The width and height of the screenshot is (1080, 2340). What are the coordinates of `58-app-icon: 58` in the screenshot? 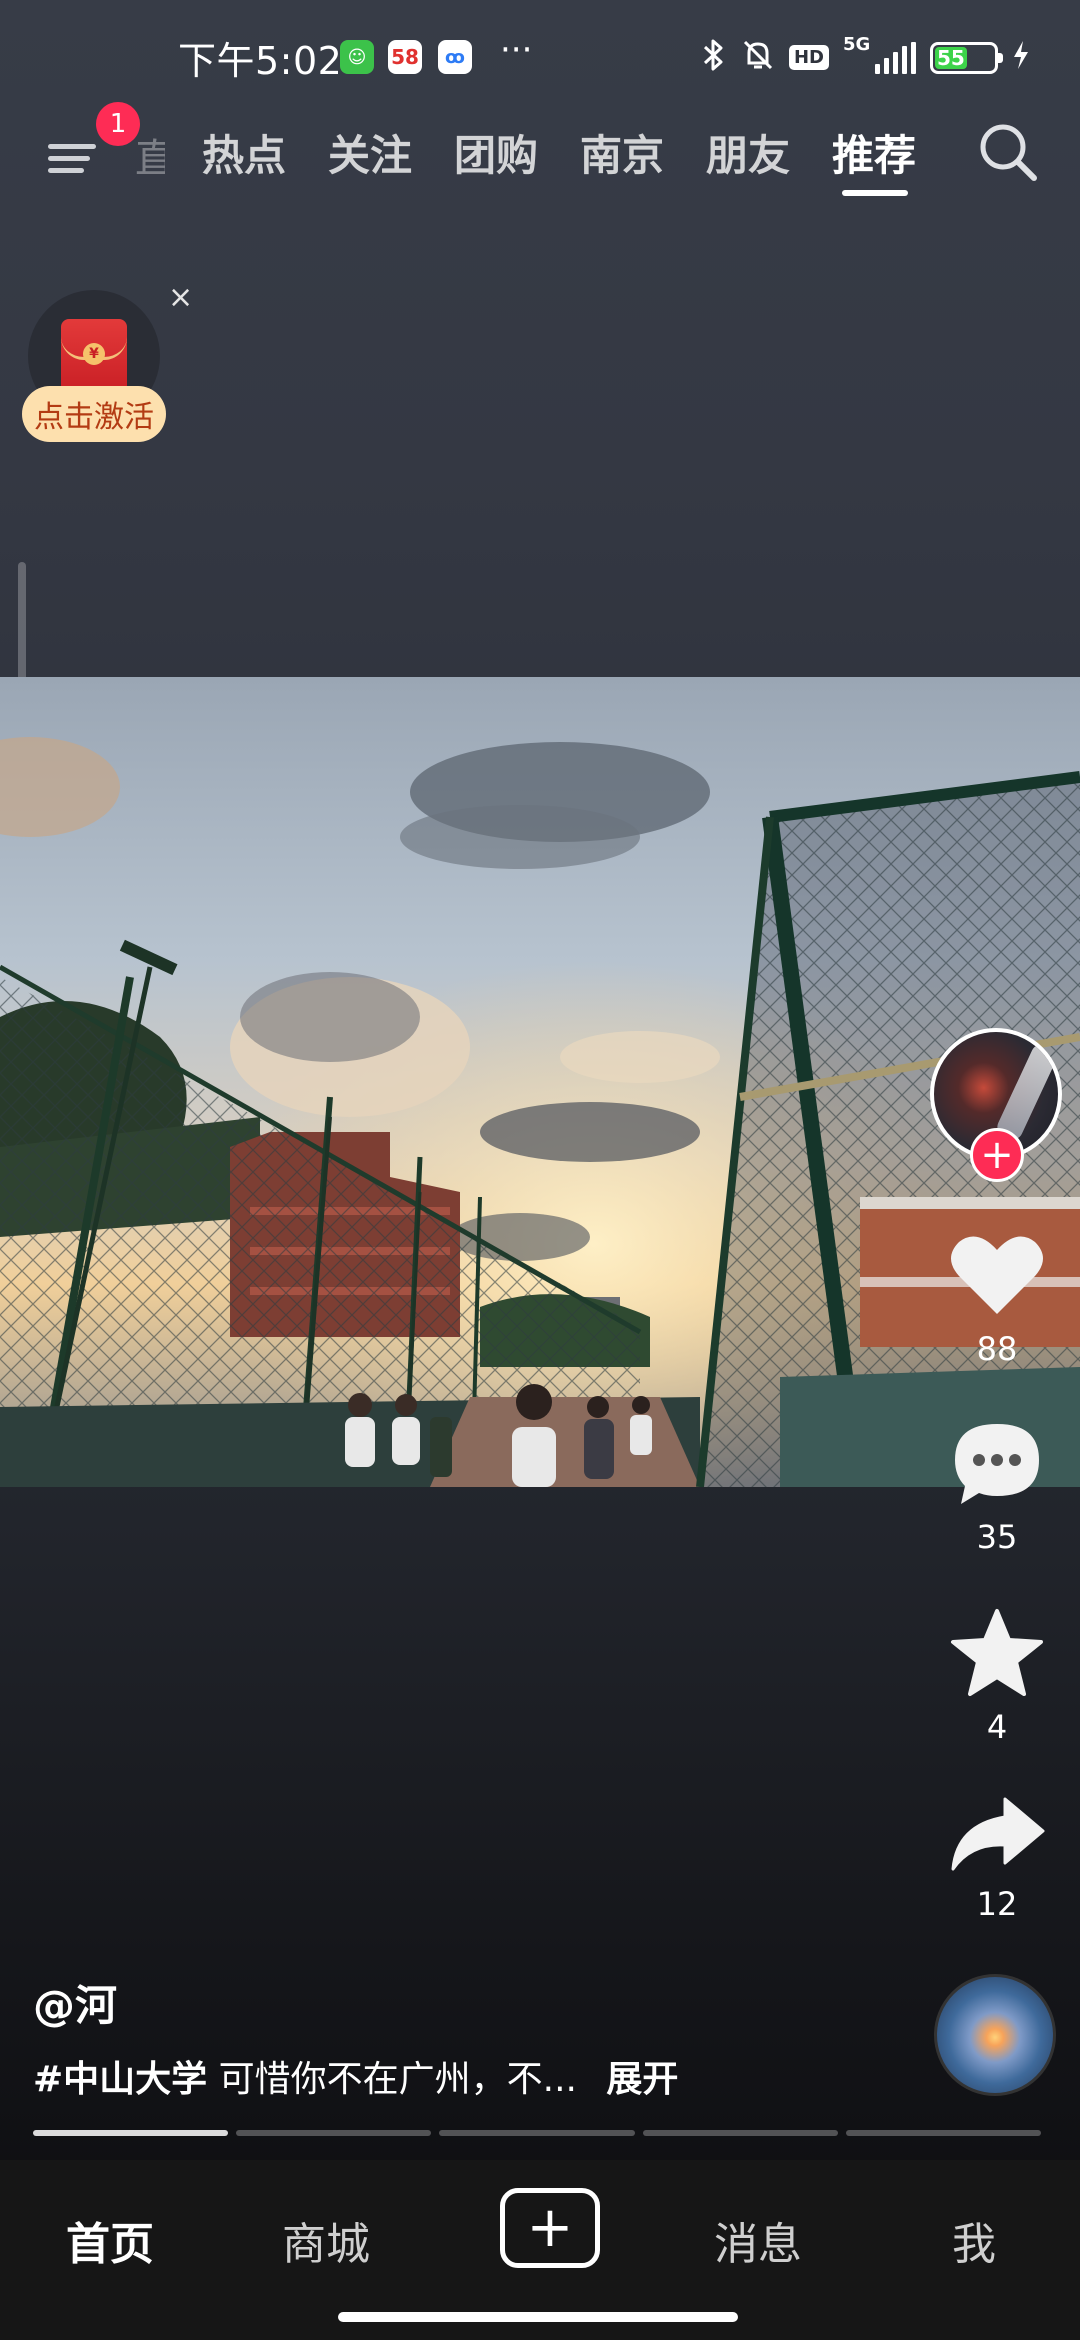 It's located at (405, 57).